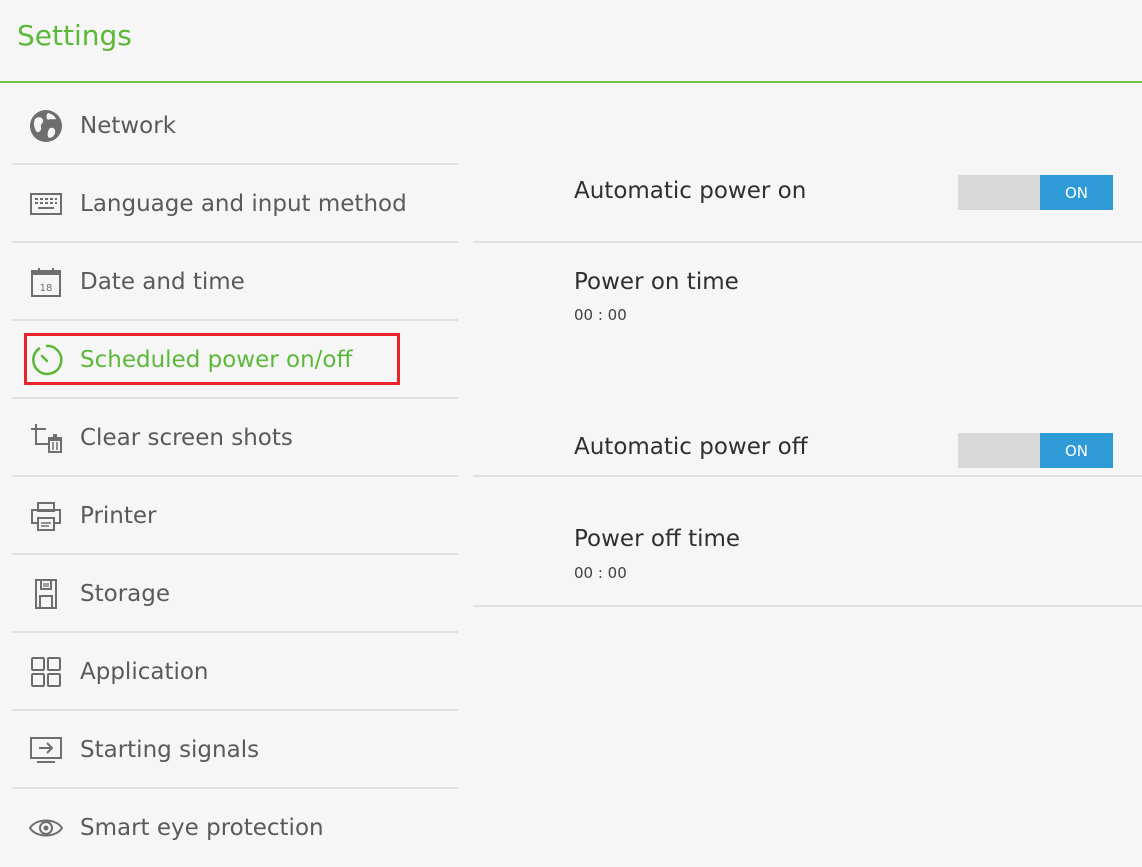 Image resolution: width=1142 pixels, height=867 pixels. Describe the element at coordinates (46, 288) in the screenshot. I see `calendar-icon-day: 18` at that location.